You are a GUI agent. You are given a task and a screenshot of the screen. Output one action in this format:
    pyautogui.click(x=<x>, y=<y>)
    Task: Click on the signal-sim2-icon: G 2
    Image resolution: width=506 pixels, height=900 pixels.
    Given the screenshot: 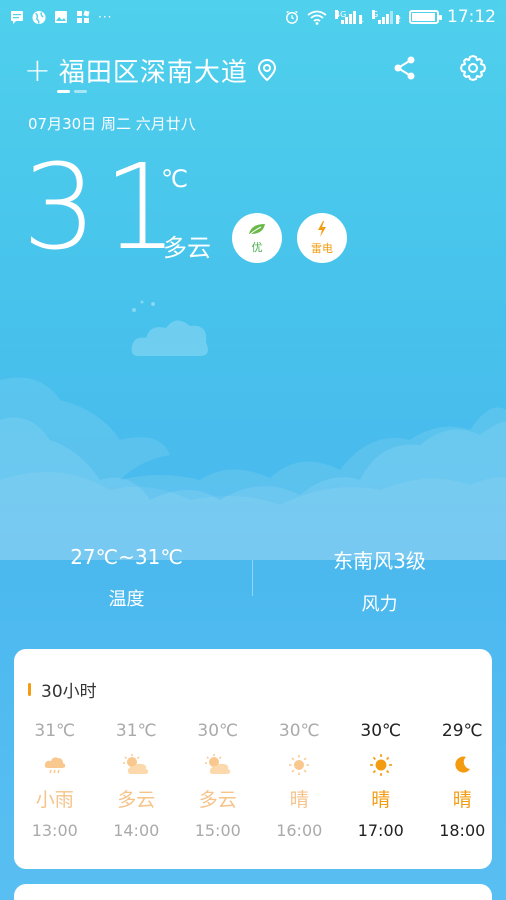 What is the action you would take?
    pyautogui.click(x=387, y=17)
    